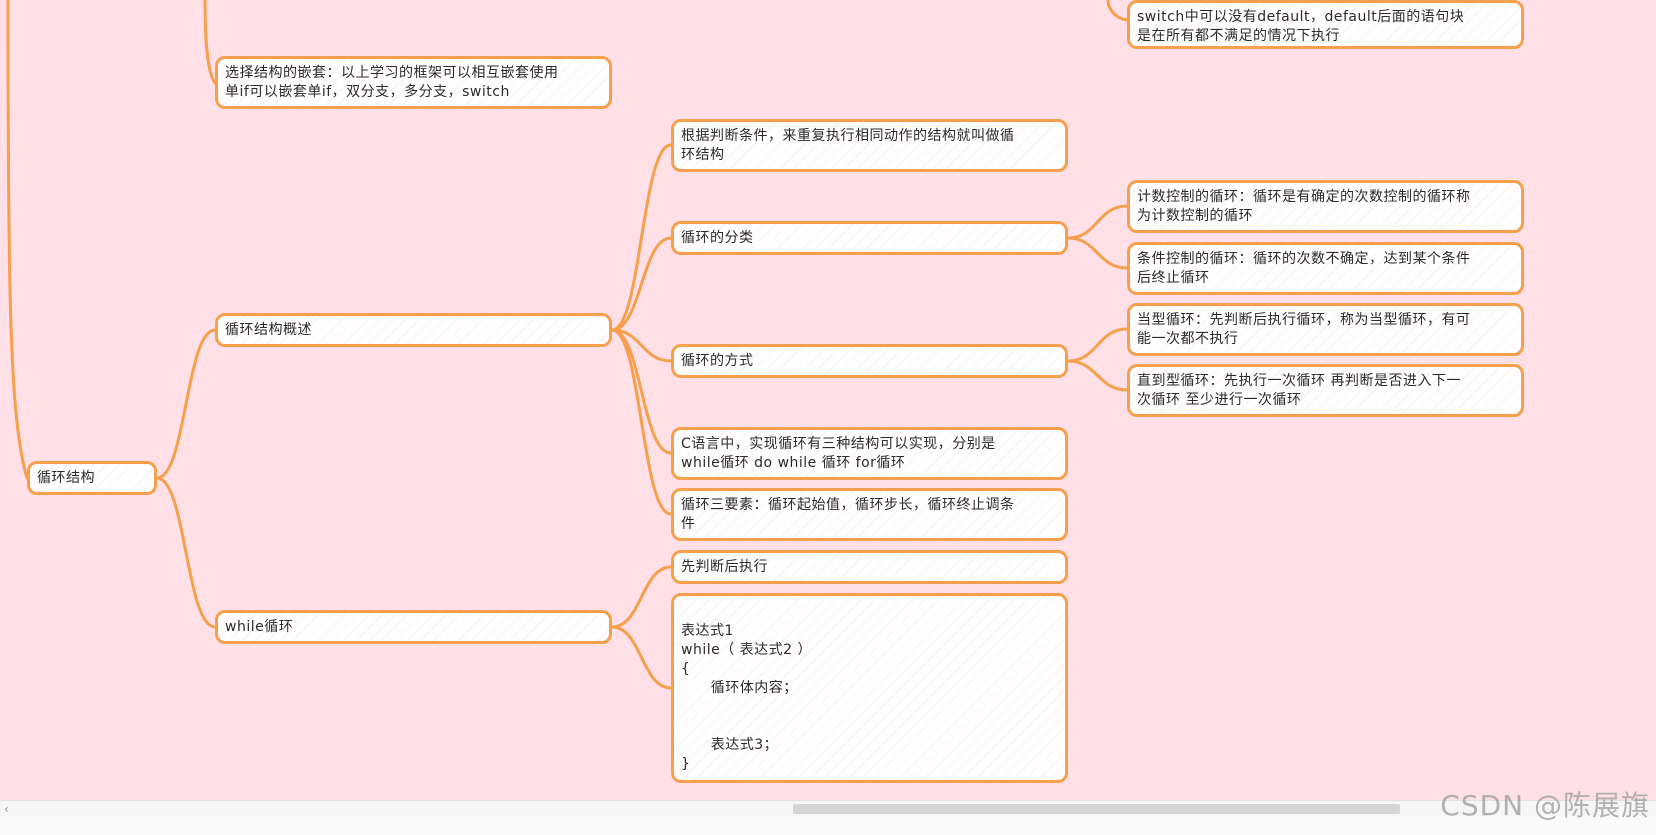 This screenshot has width=1656, height=835. I want to click on node-loop-overview: 循环结构概述, so click(413, 330).